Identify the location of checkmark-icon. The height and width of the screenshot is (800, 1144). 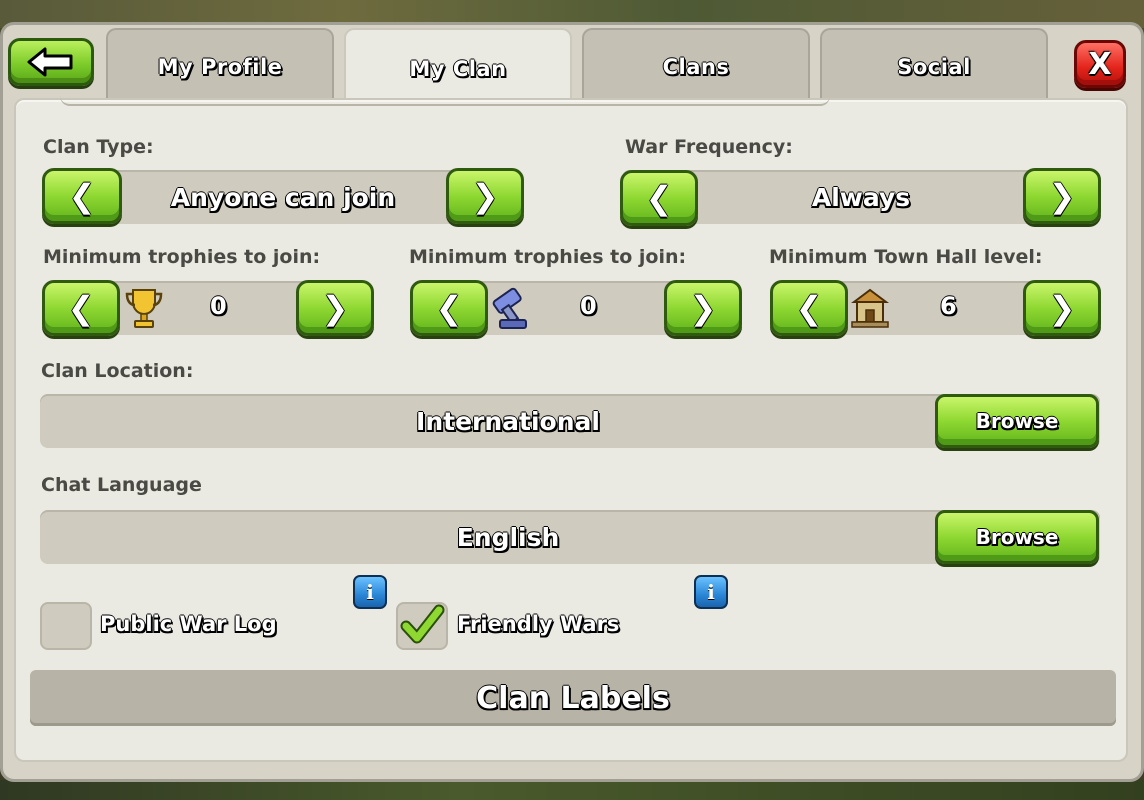
(422, 624).